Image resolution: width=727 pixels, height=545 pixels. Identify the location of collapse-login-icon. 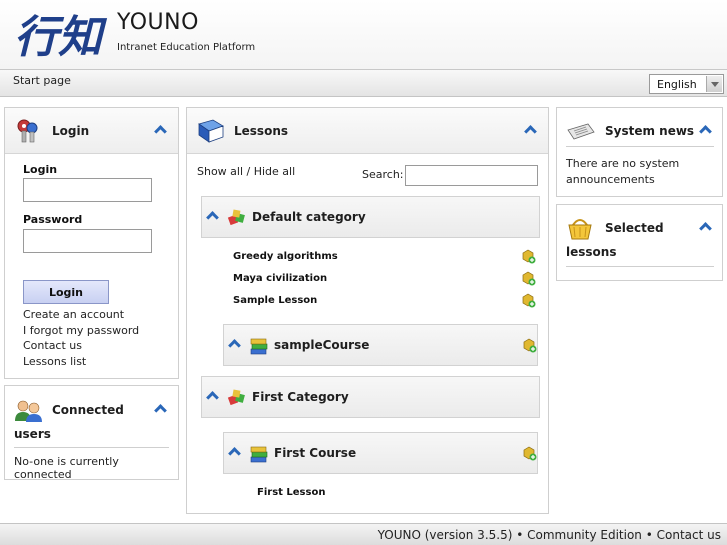
(161, 130).